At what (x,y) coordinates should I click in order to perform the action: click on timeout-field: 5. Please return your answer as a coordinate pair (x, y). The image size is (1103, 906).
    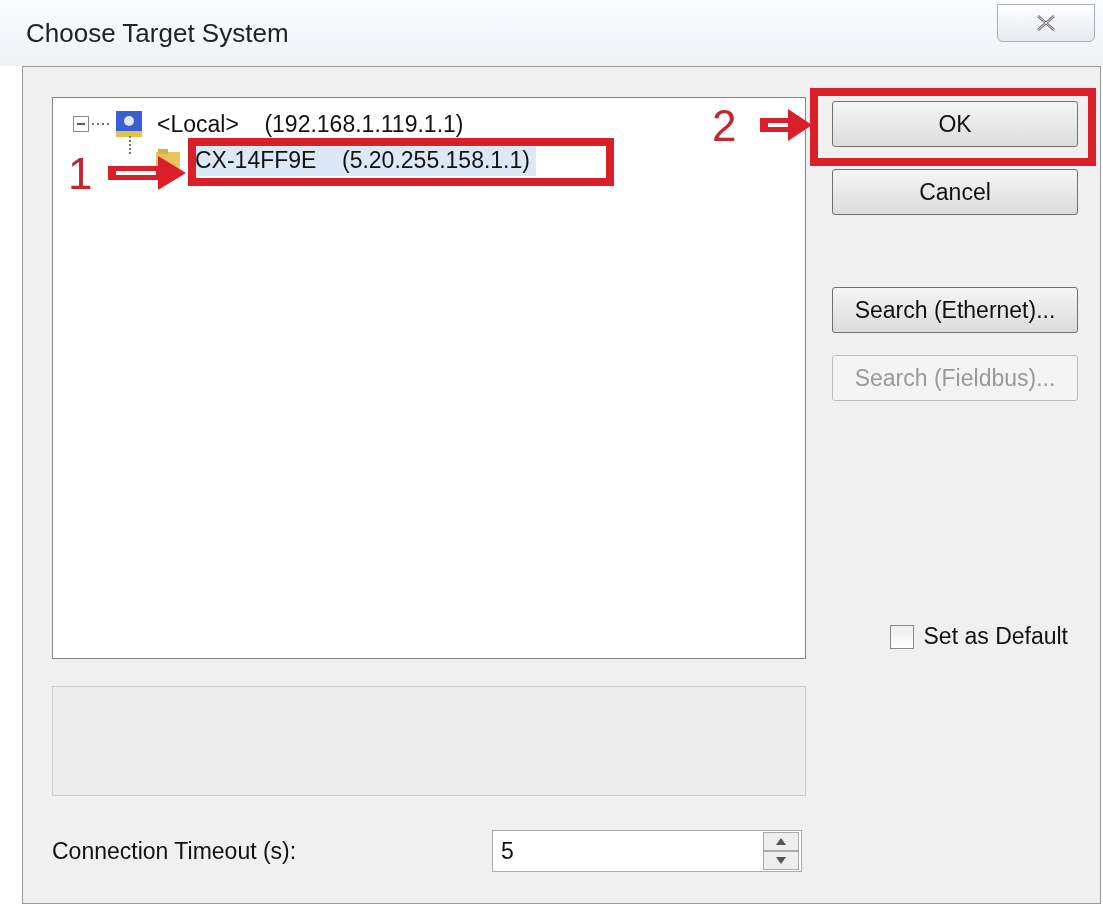
    Looking at the image, I should click on (647, 851).